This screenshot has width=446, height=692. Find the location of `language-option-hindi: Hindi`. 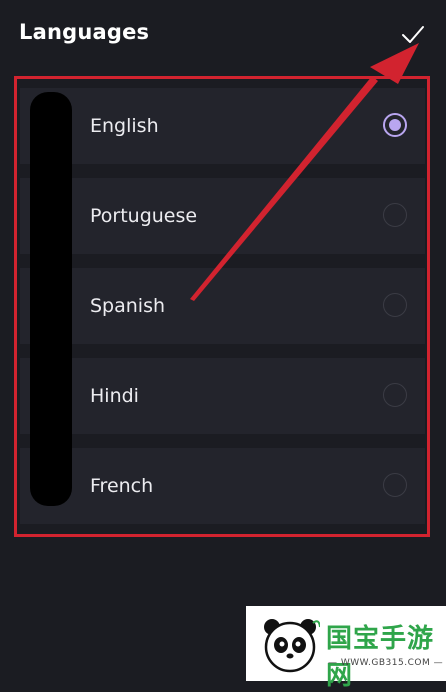

language-option-hindi: Hindi is located at coordinates (222, 396).